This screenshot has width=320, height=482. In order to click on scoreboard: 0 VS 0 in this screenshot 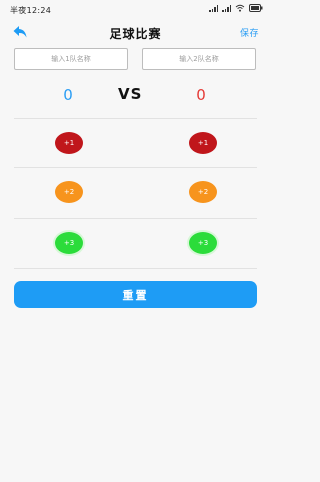, I will do `click(135, 96)`.